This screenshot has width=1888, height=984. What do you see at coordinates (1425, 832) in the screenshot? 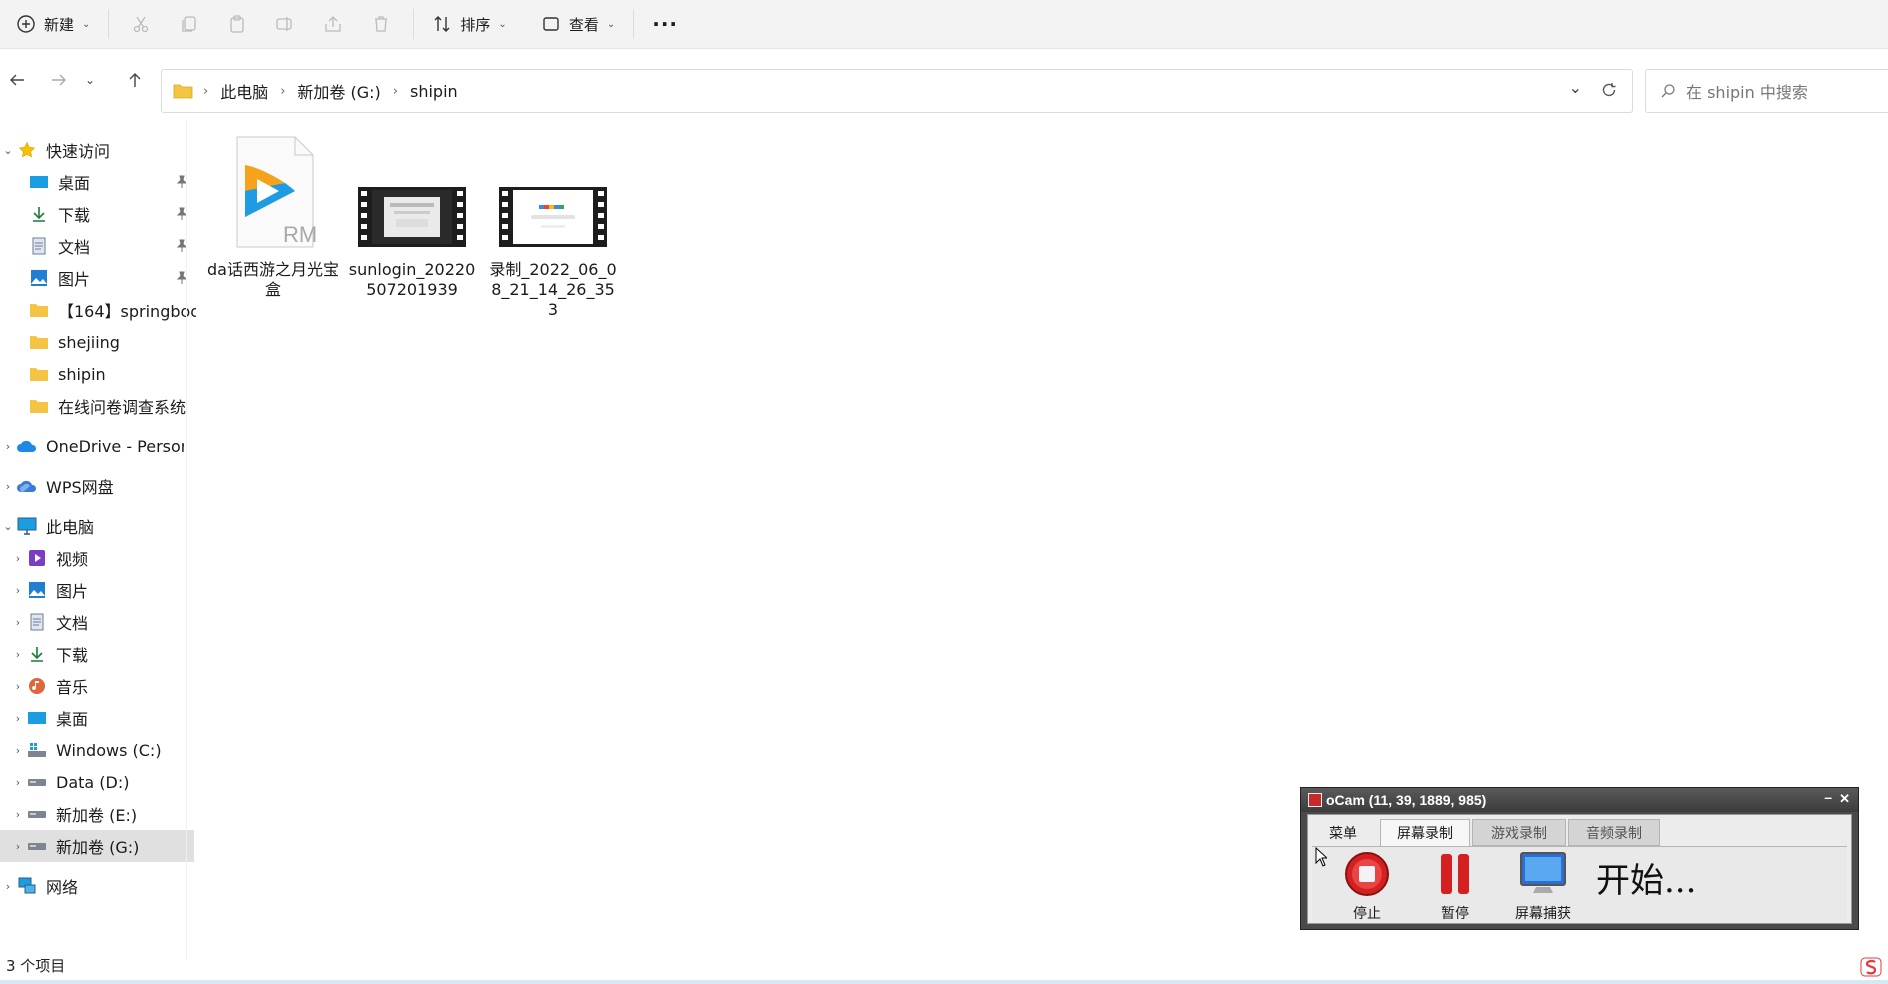
I see `ocam-tab-screen-record: 屏幕录制` at bounding box center [1425, 832].